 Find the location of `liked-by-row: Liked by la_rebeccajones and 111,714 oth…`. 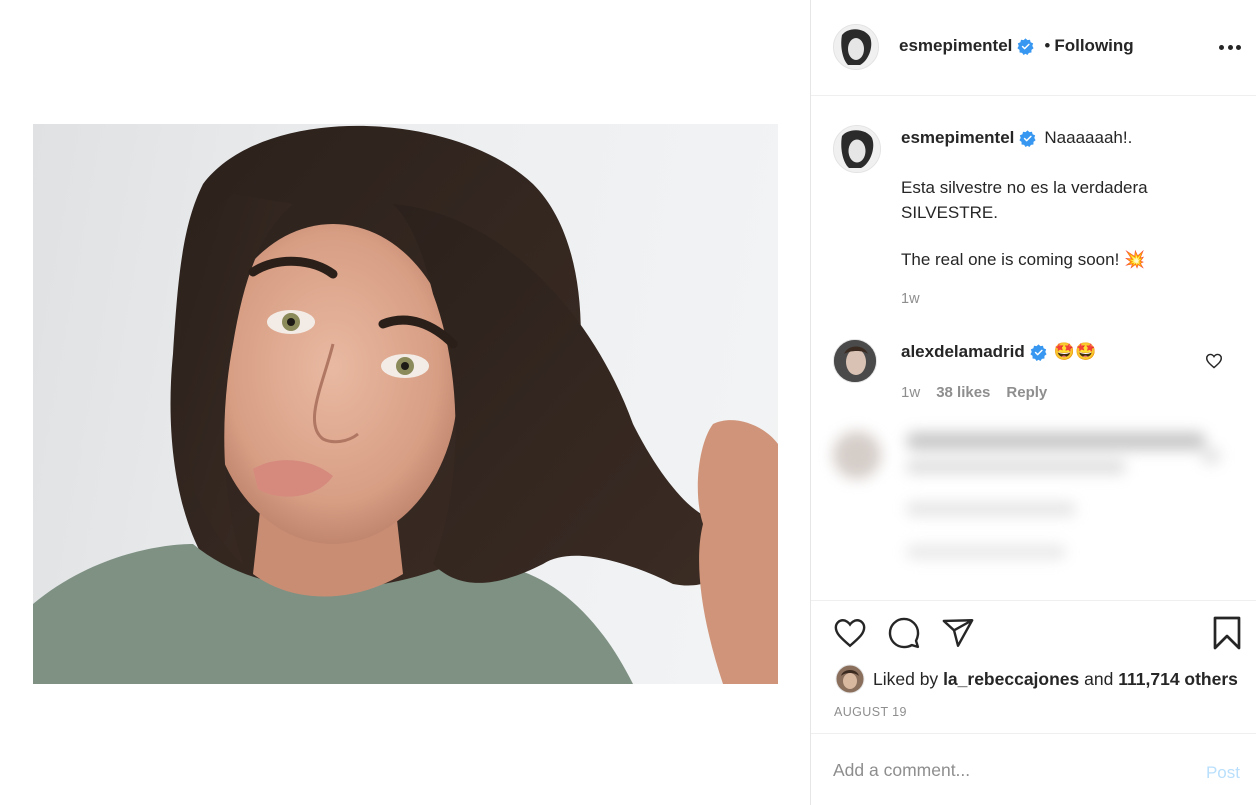

liked-by-row: Liked by la_rebeccajones and 111,714 oth… is located at coordinates (1036, 679).